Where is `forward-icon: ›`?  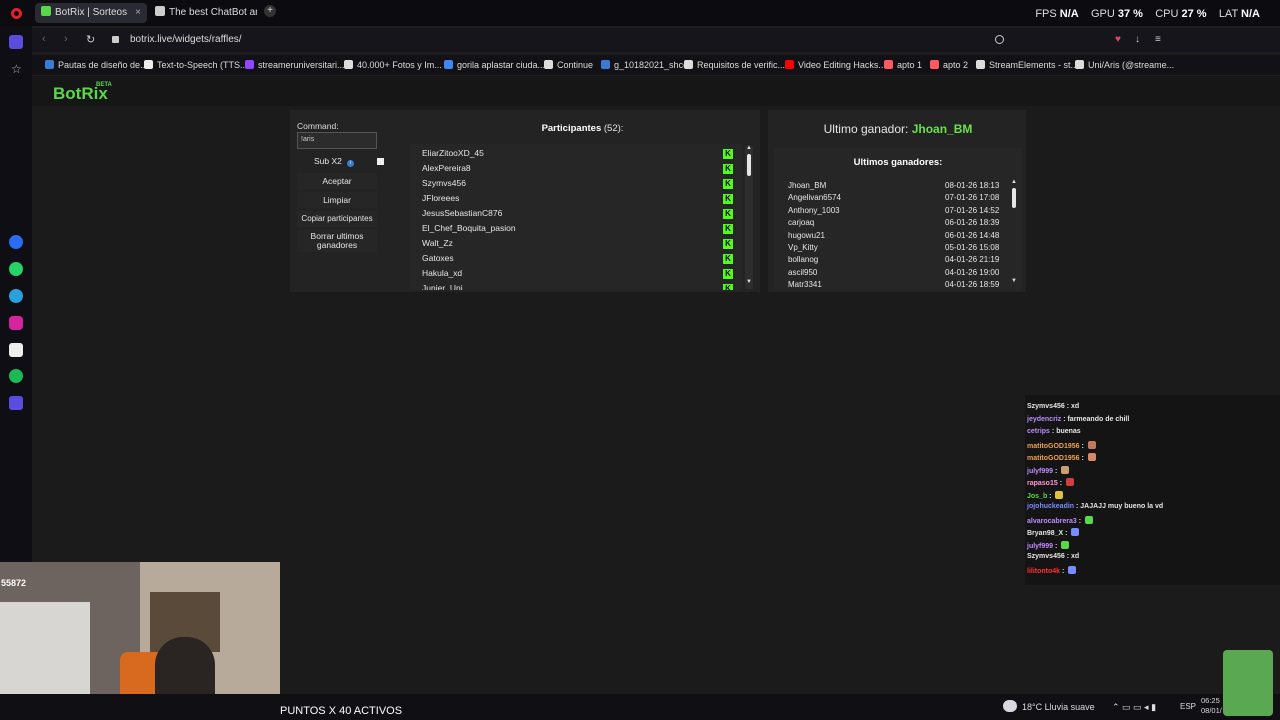
forward-icon: › is located at coordinates (66, 39).